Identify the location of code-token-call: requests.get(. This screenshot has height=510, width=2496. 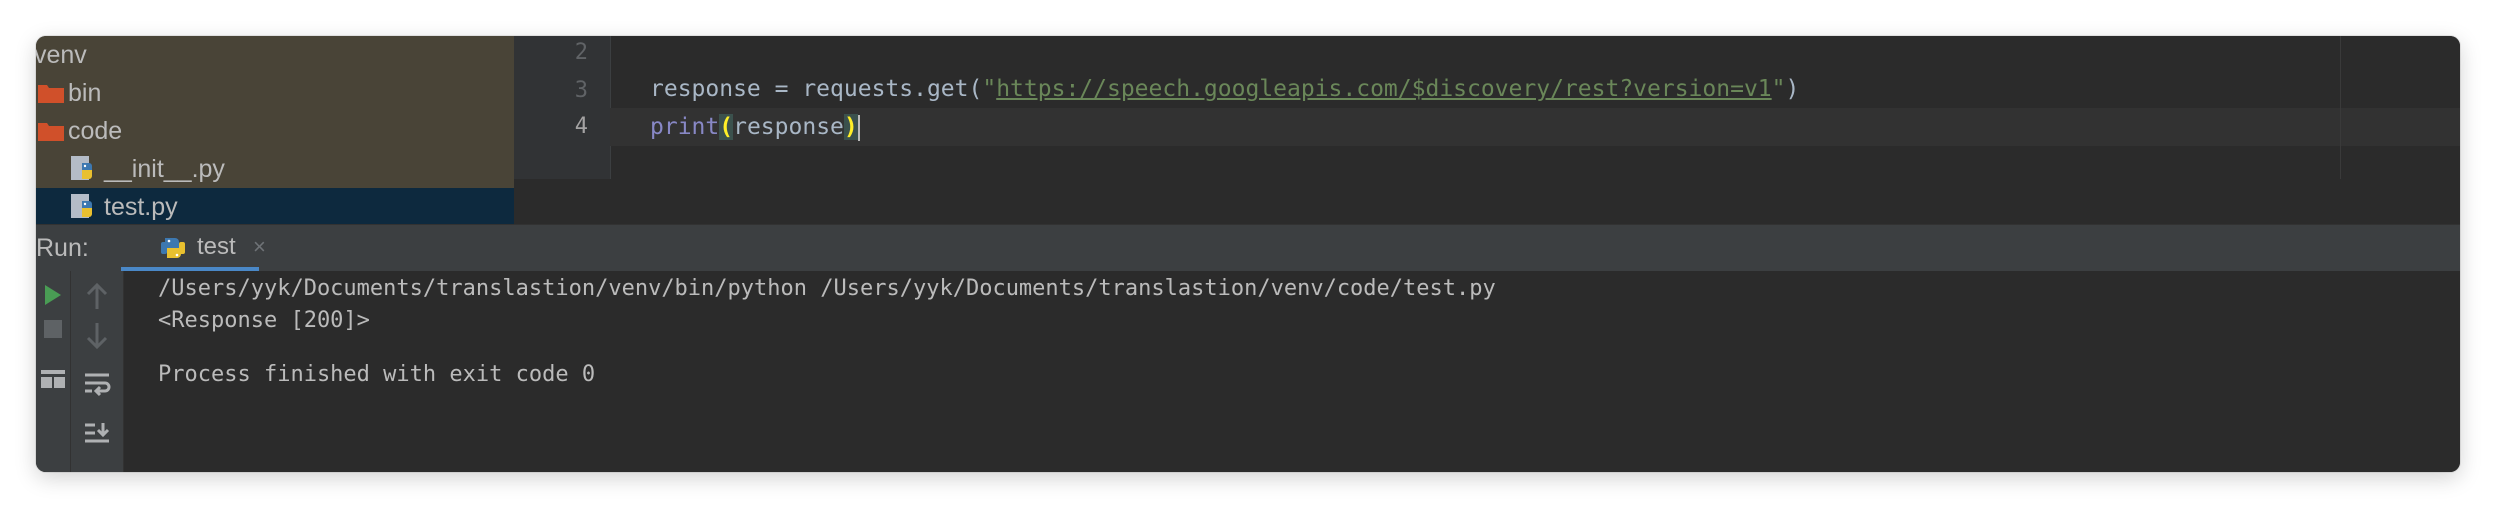
(892, 89).